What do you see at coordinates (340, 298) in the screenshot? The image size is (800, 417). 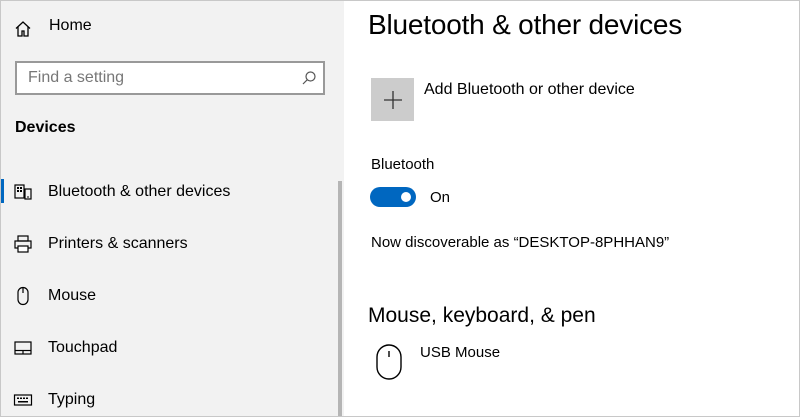 I see `sidebar-scrollbar` at bounding box center [340, 298].